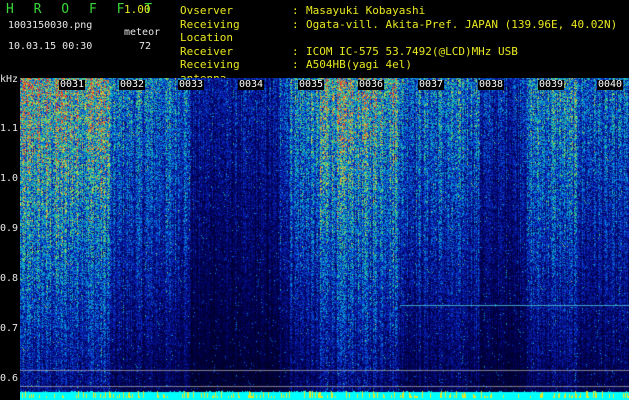 The image size is (629, 400). I want to click on x-tick-label: 0035, so click(311, 84).